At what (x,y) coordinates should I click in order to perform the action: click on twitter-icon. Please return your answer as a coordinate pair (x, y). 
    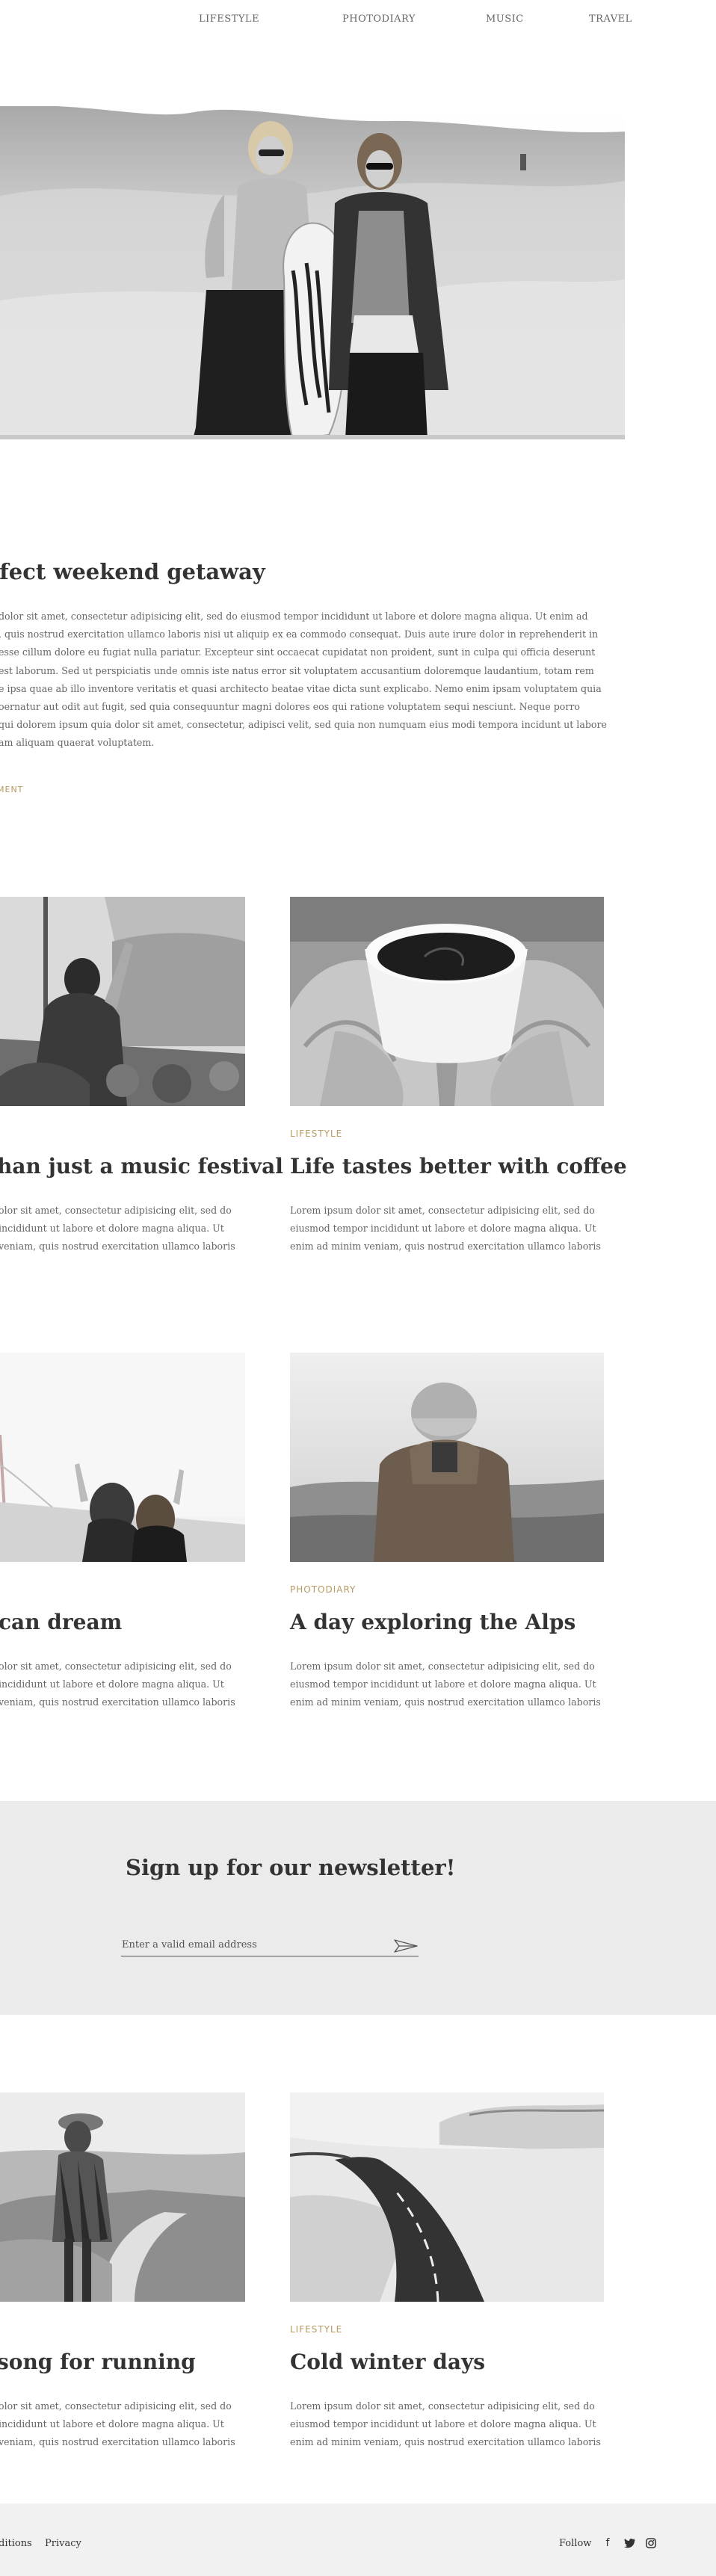
    Looking at the image, I should click on (630, 2543).